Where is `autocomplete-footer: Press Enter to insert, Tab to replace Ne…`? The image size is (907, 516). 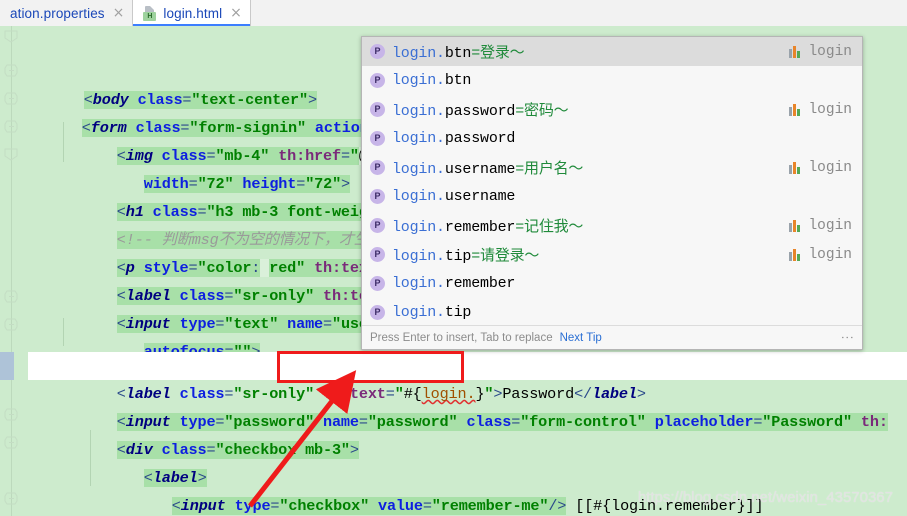
autocomplete-footer: Press Enter to insert, Tab to replace Ne… is located at coordinates (612, 337).